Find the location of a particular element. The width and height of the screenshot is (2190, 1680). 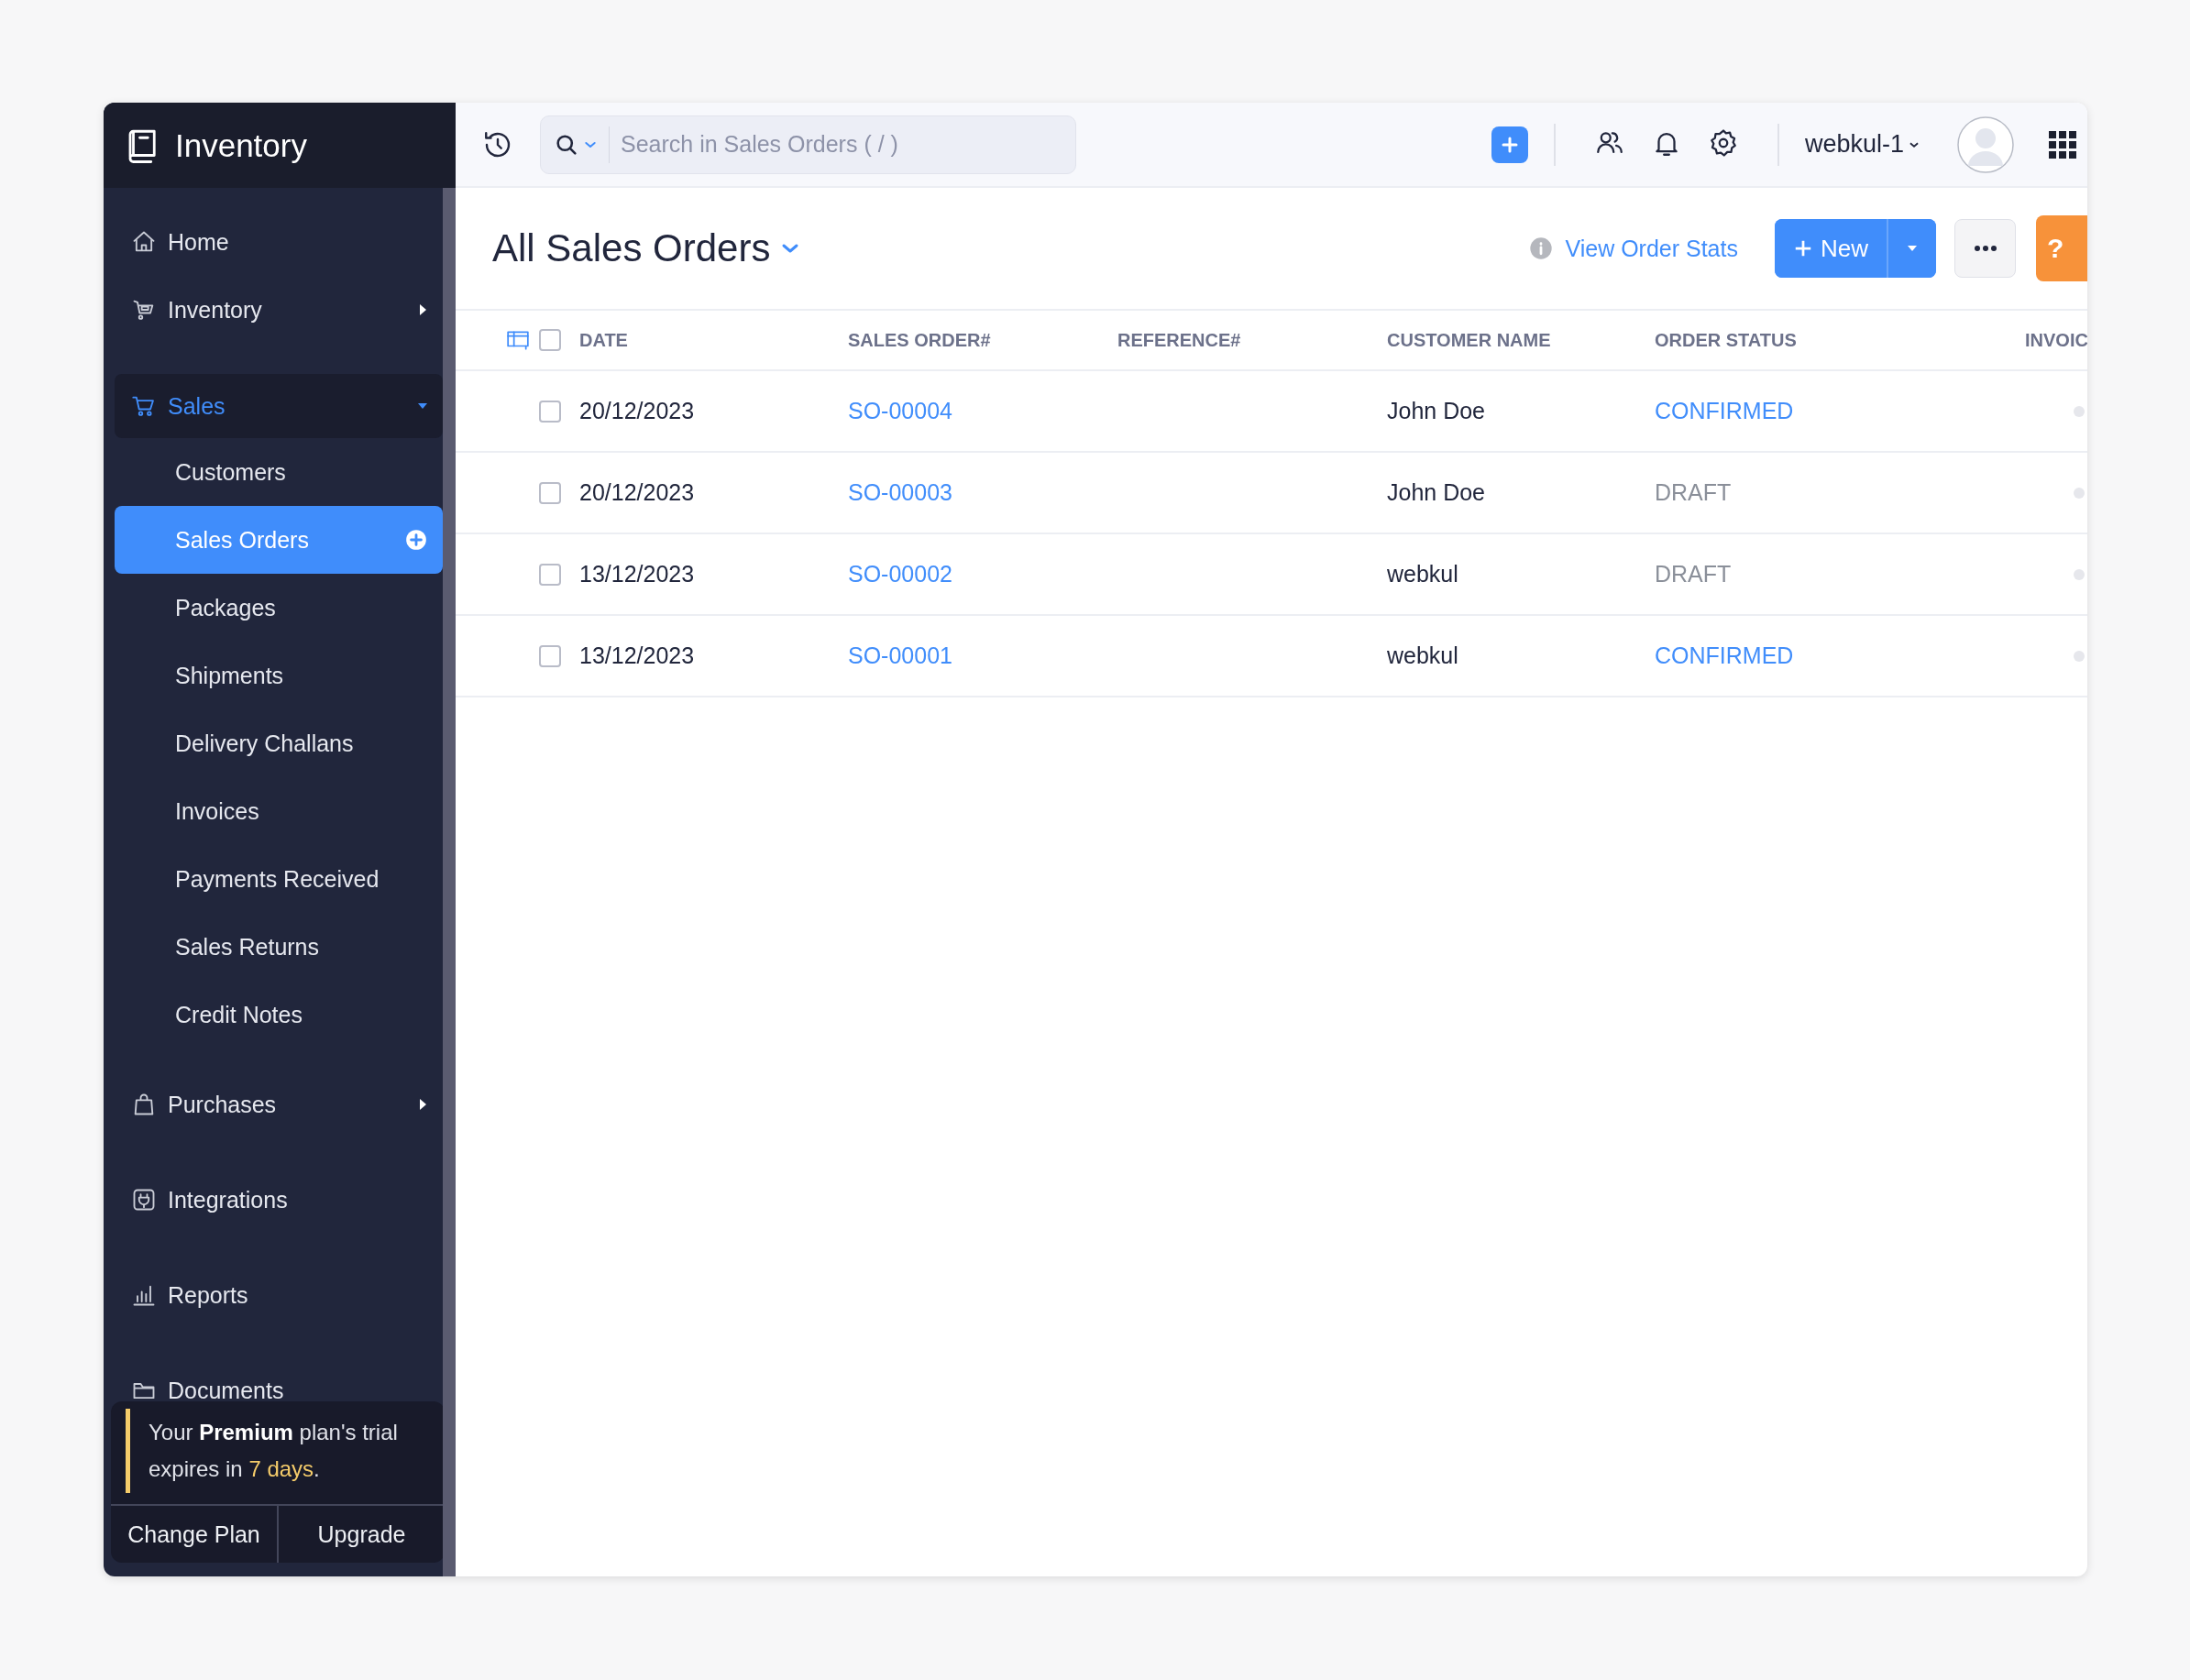

select-all-checkbox is located at coordinates (550, 340).